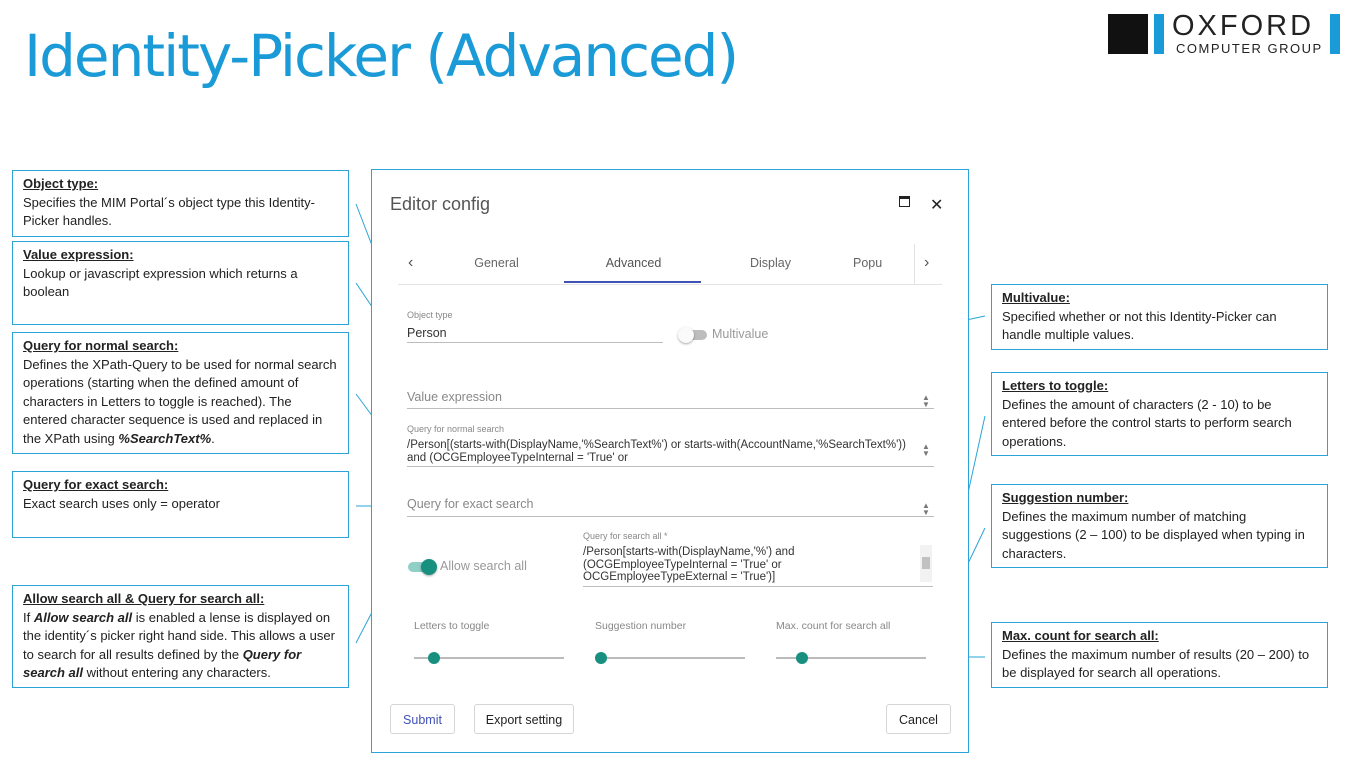 This screenshot has height=775, width=1349. Describe the element at coordinates (926, 509) in the screenshot. I see `query-exact-stepper: ▲ ▼` at that location.